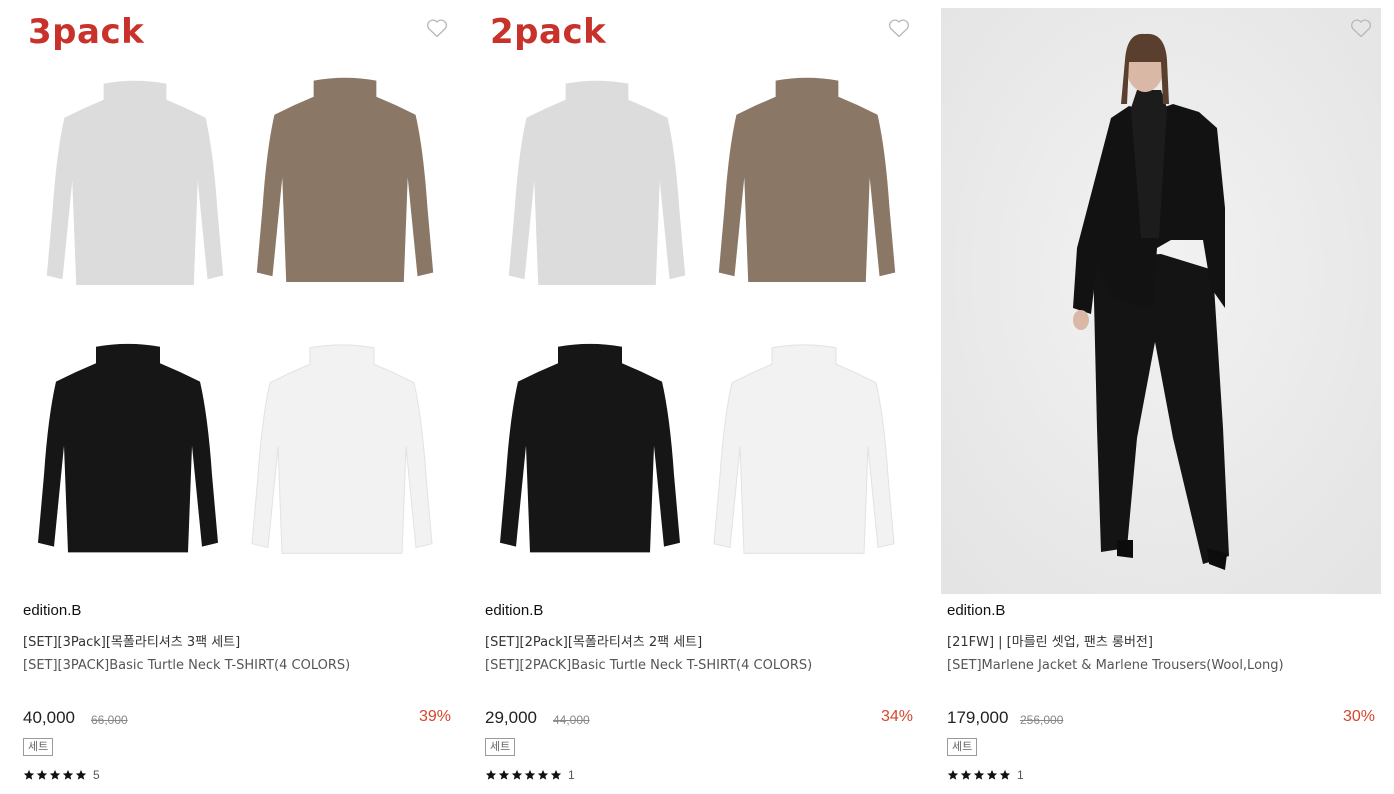 This screenshot has width=1394, height=794. What do you see at coordinates (49, 717) in the screenshot?
I see `sale-price: 40,000` at bounding box center [49, 717].